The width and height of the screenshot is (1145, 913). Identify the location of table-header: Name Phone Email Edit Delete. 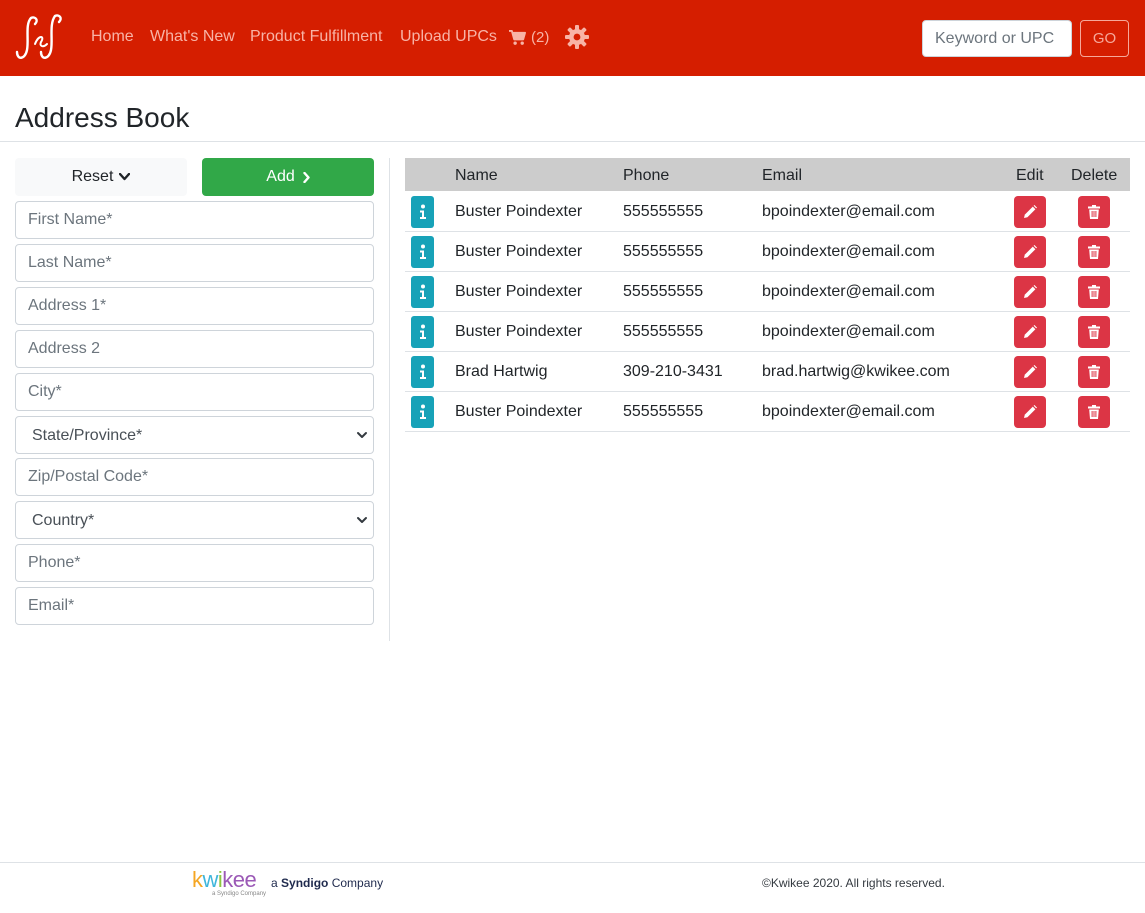
(767, 174).